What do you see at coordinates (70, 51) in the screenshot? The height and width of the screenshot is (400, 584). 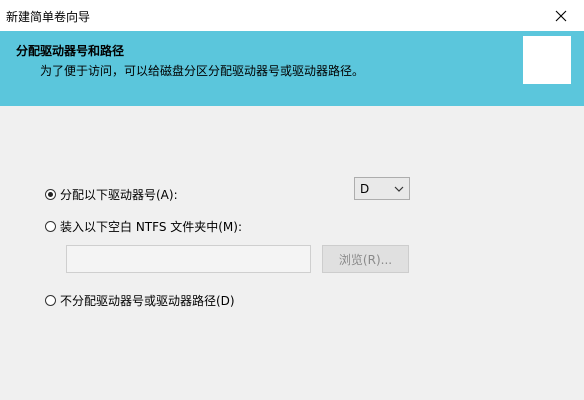 I see `header-title: 分配驱动器号和路径` at bounding box center [70, 51].